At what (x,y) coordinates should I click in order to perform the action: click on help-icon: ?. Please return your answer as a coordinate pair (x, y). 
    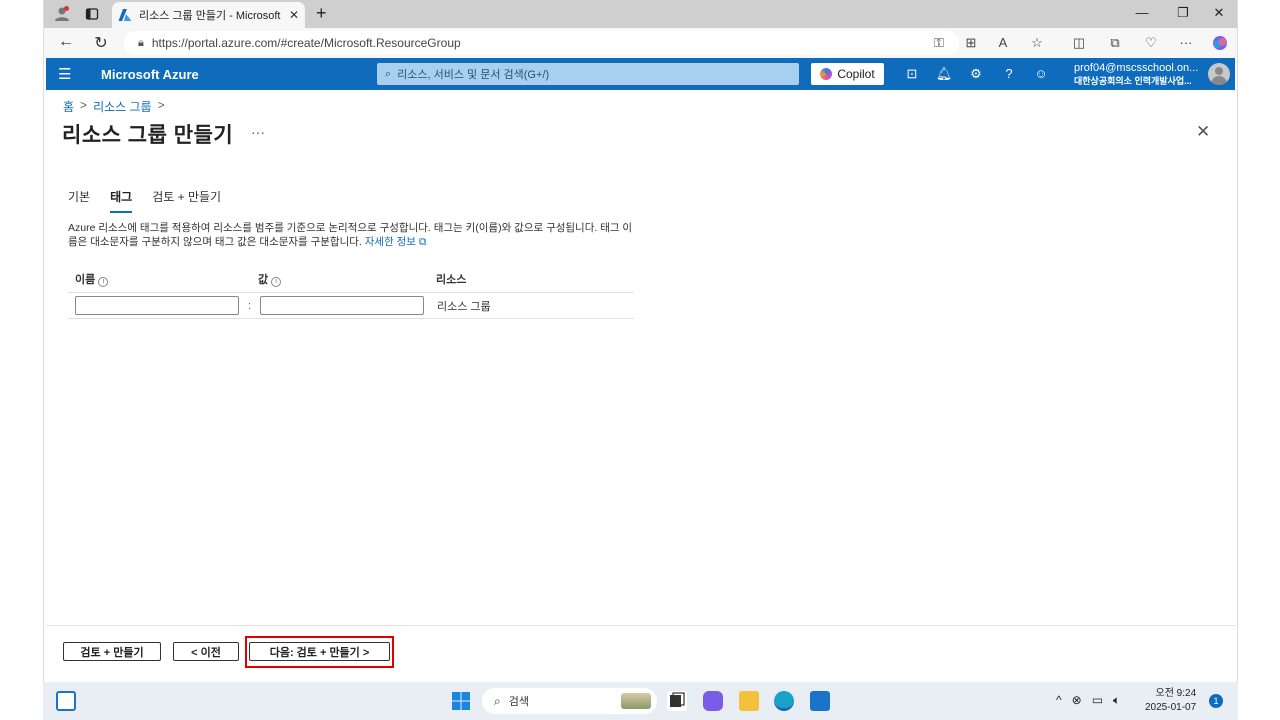
    Looking at the image, I should click on (1009, 73).